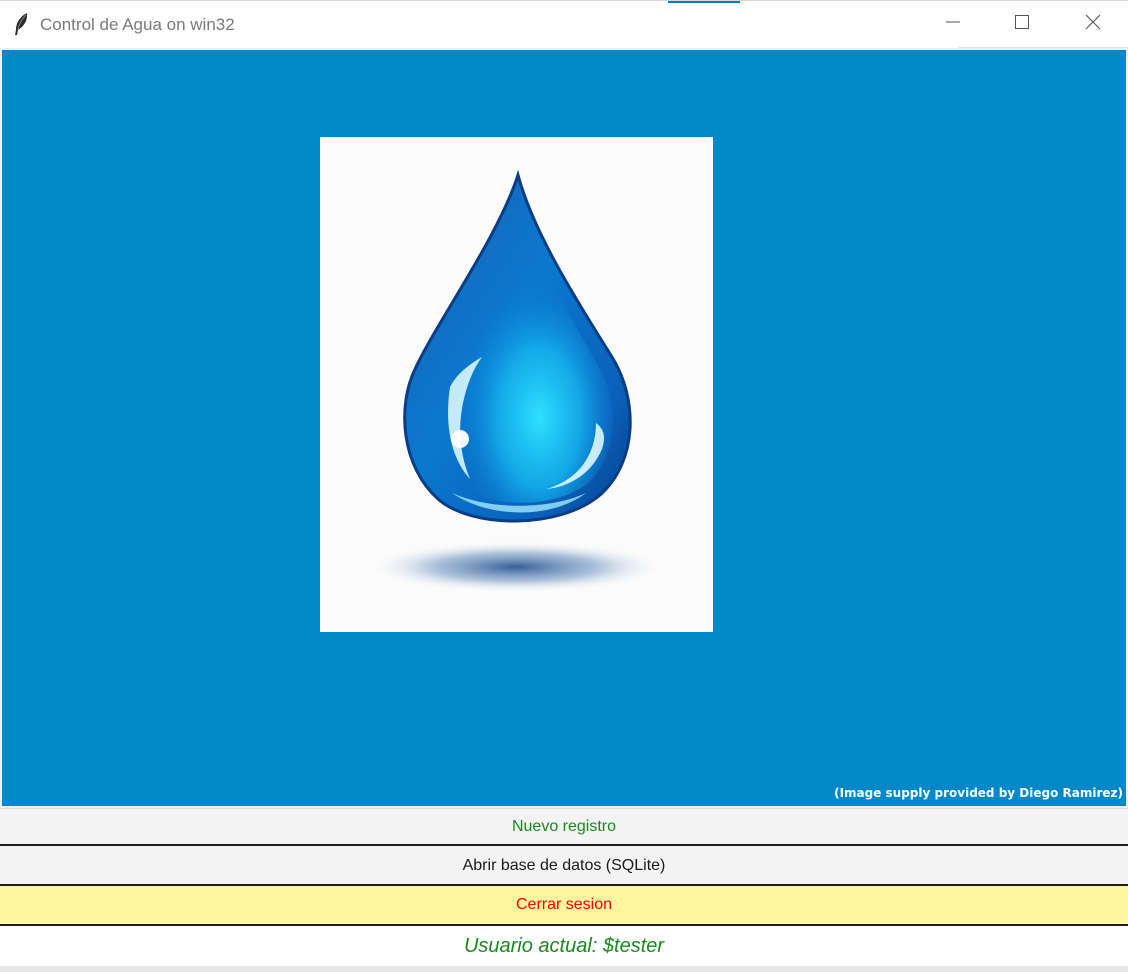  I want to click on minimize-button, so click(953, 24).